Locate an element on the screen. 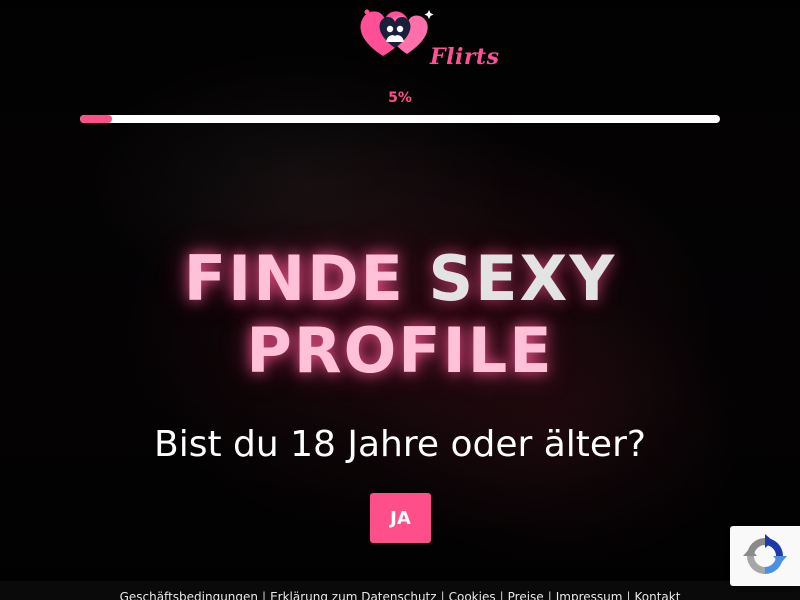  footer-link-cookies: Cookies is located at coordinates (472, 595).